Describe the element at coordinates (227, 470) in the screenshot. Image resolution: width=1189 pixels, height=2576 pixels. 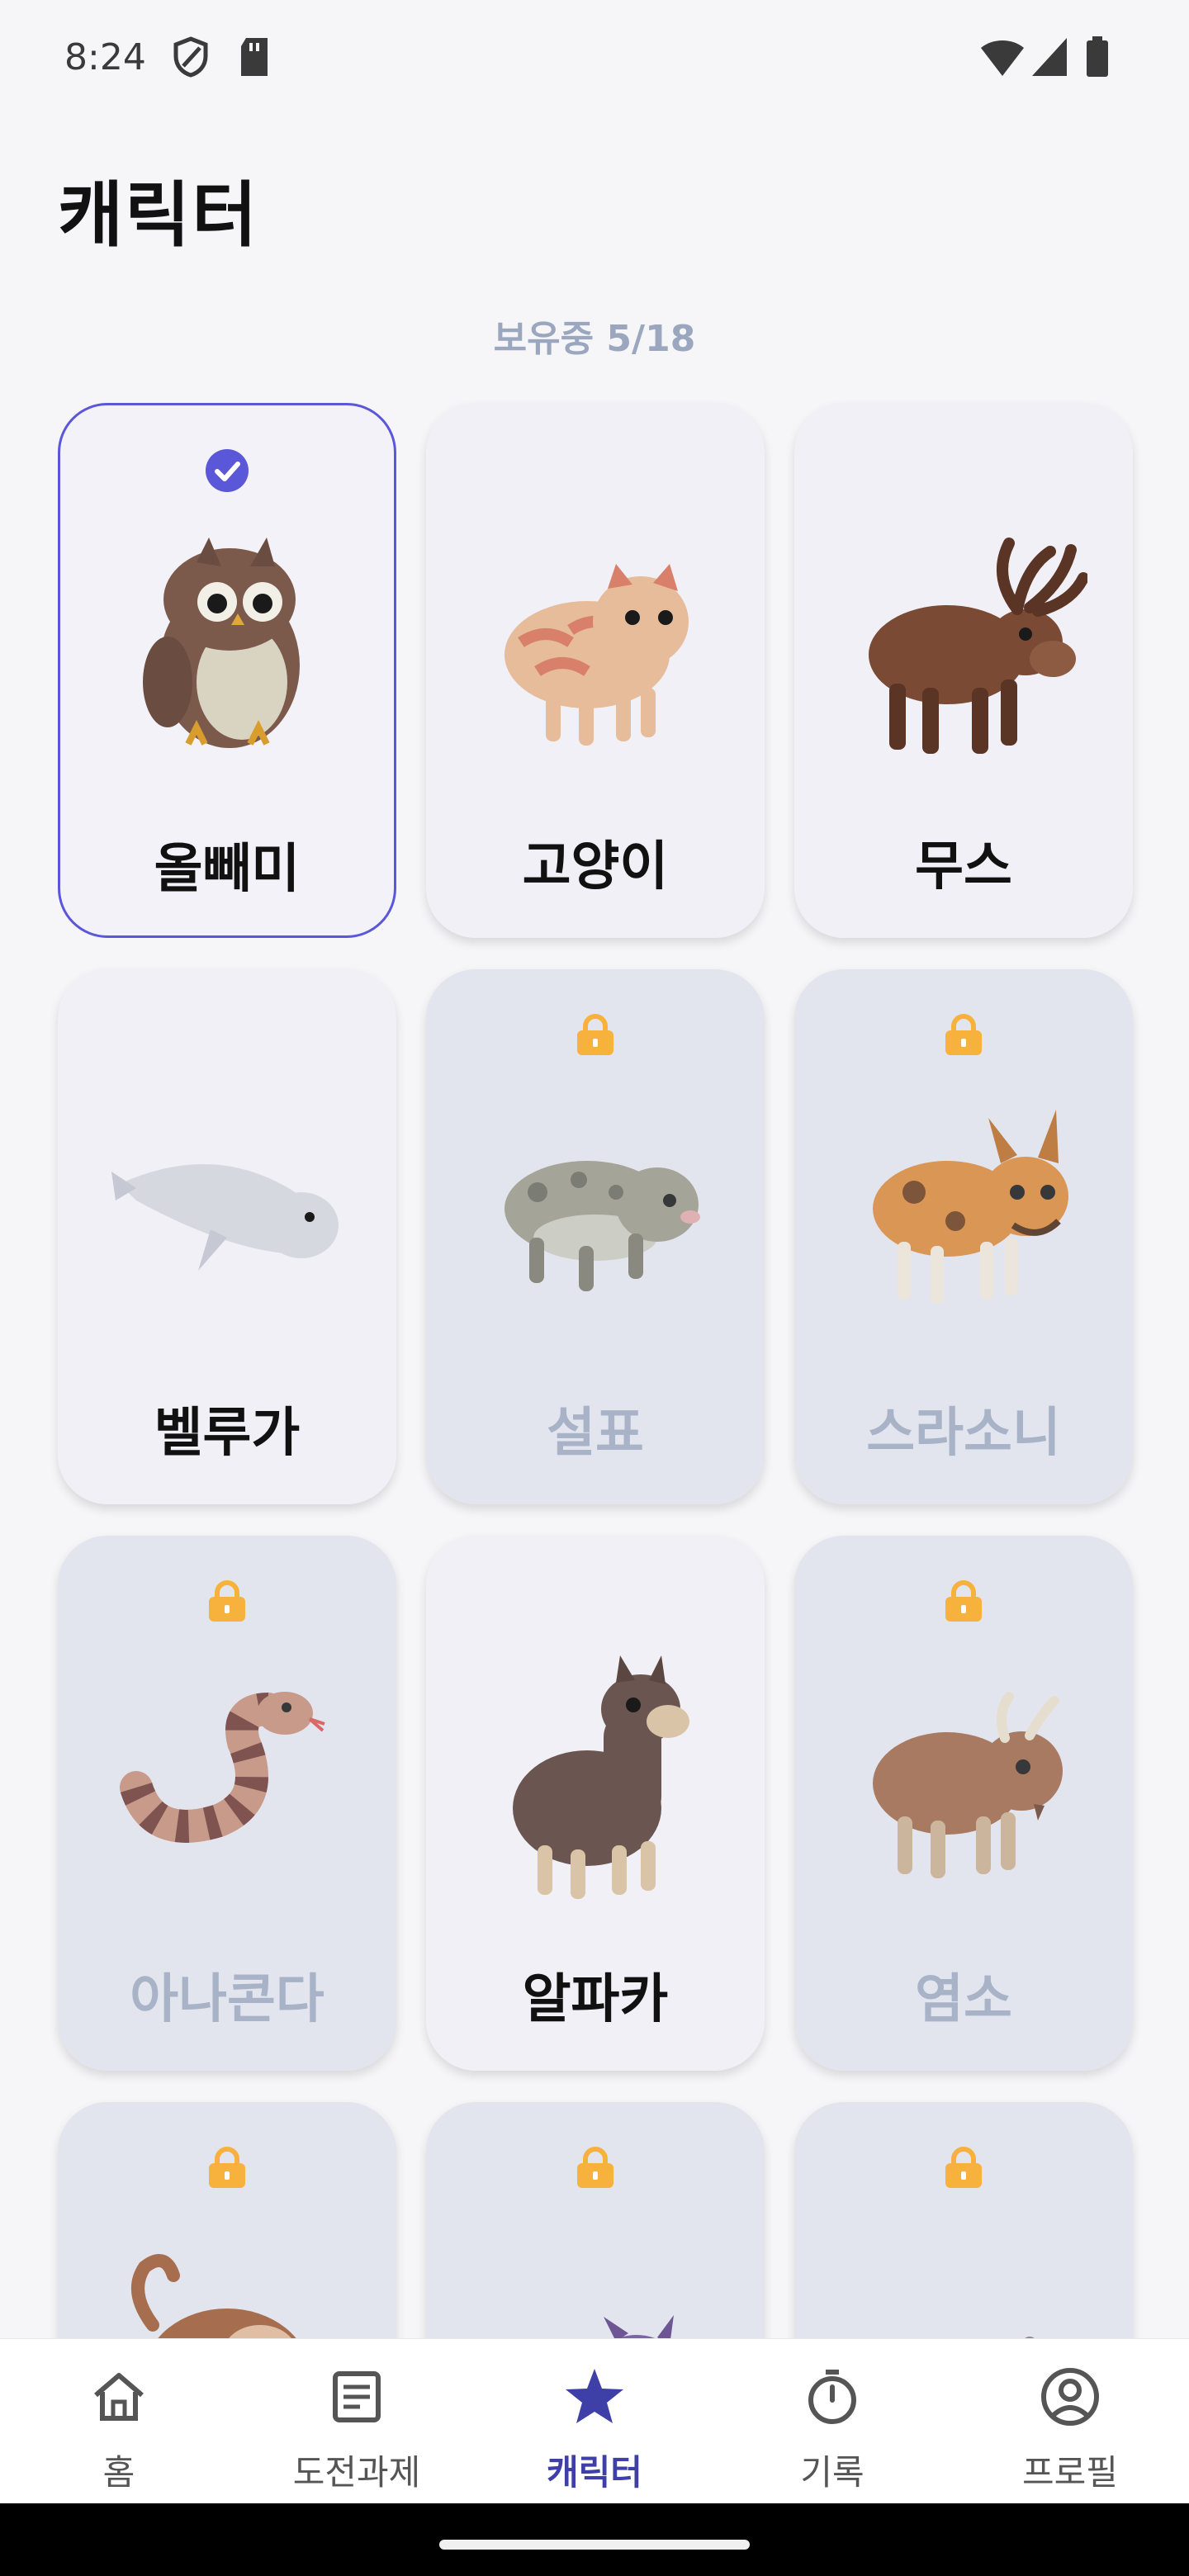
I see `check-circle-icon` at that location.